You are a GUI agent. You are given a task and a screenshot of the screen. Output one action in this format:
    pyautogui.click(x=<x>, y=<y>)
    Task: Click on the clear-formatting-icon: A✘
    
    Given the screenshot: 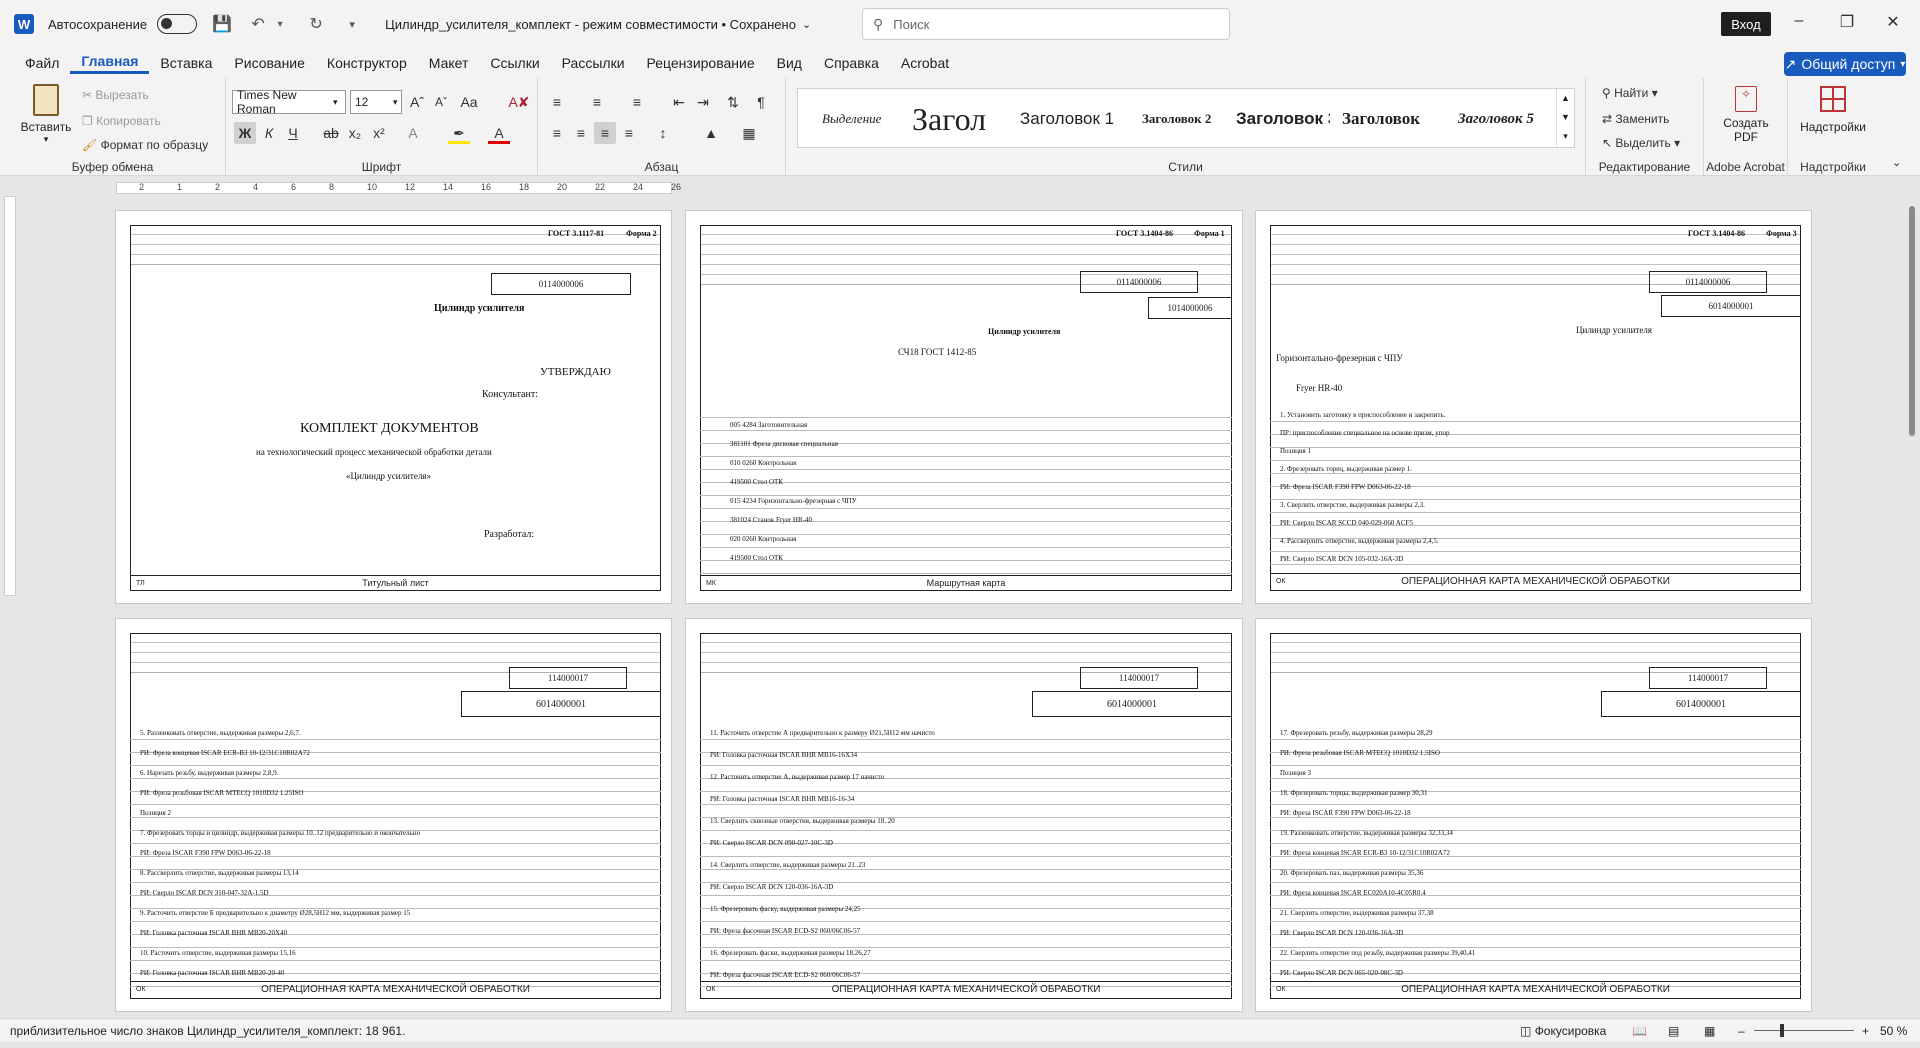 What is the action you would take?
    pyautogui.click(x=519, y=102)
    